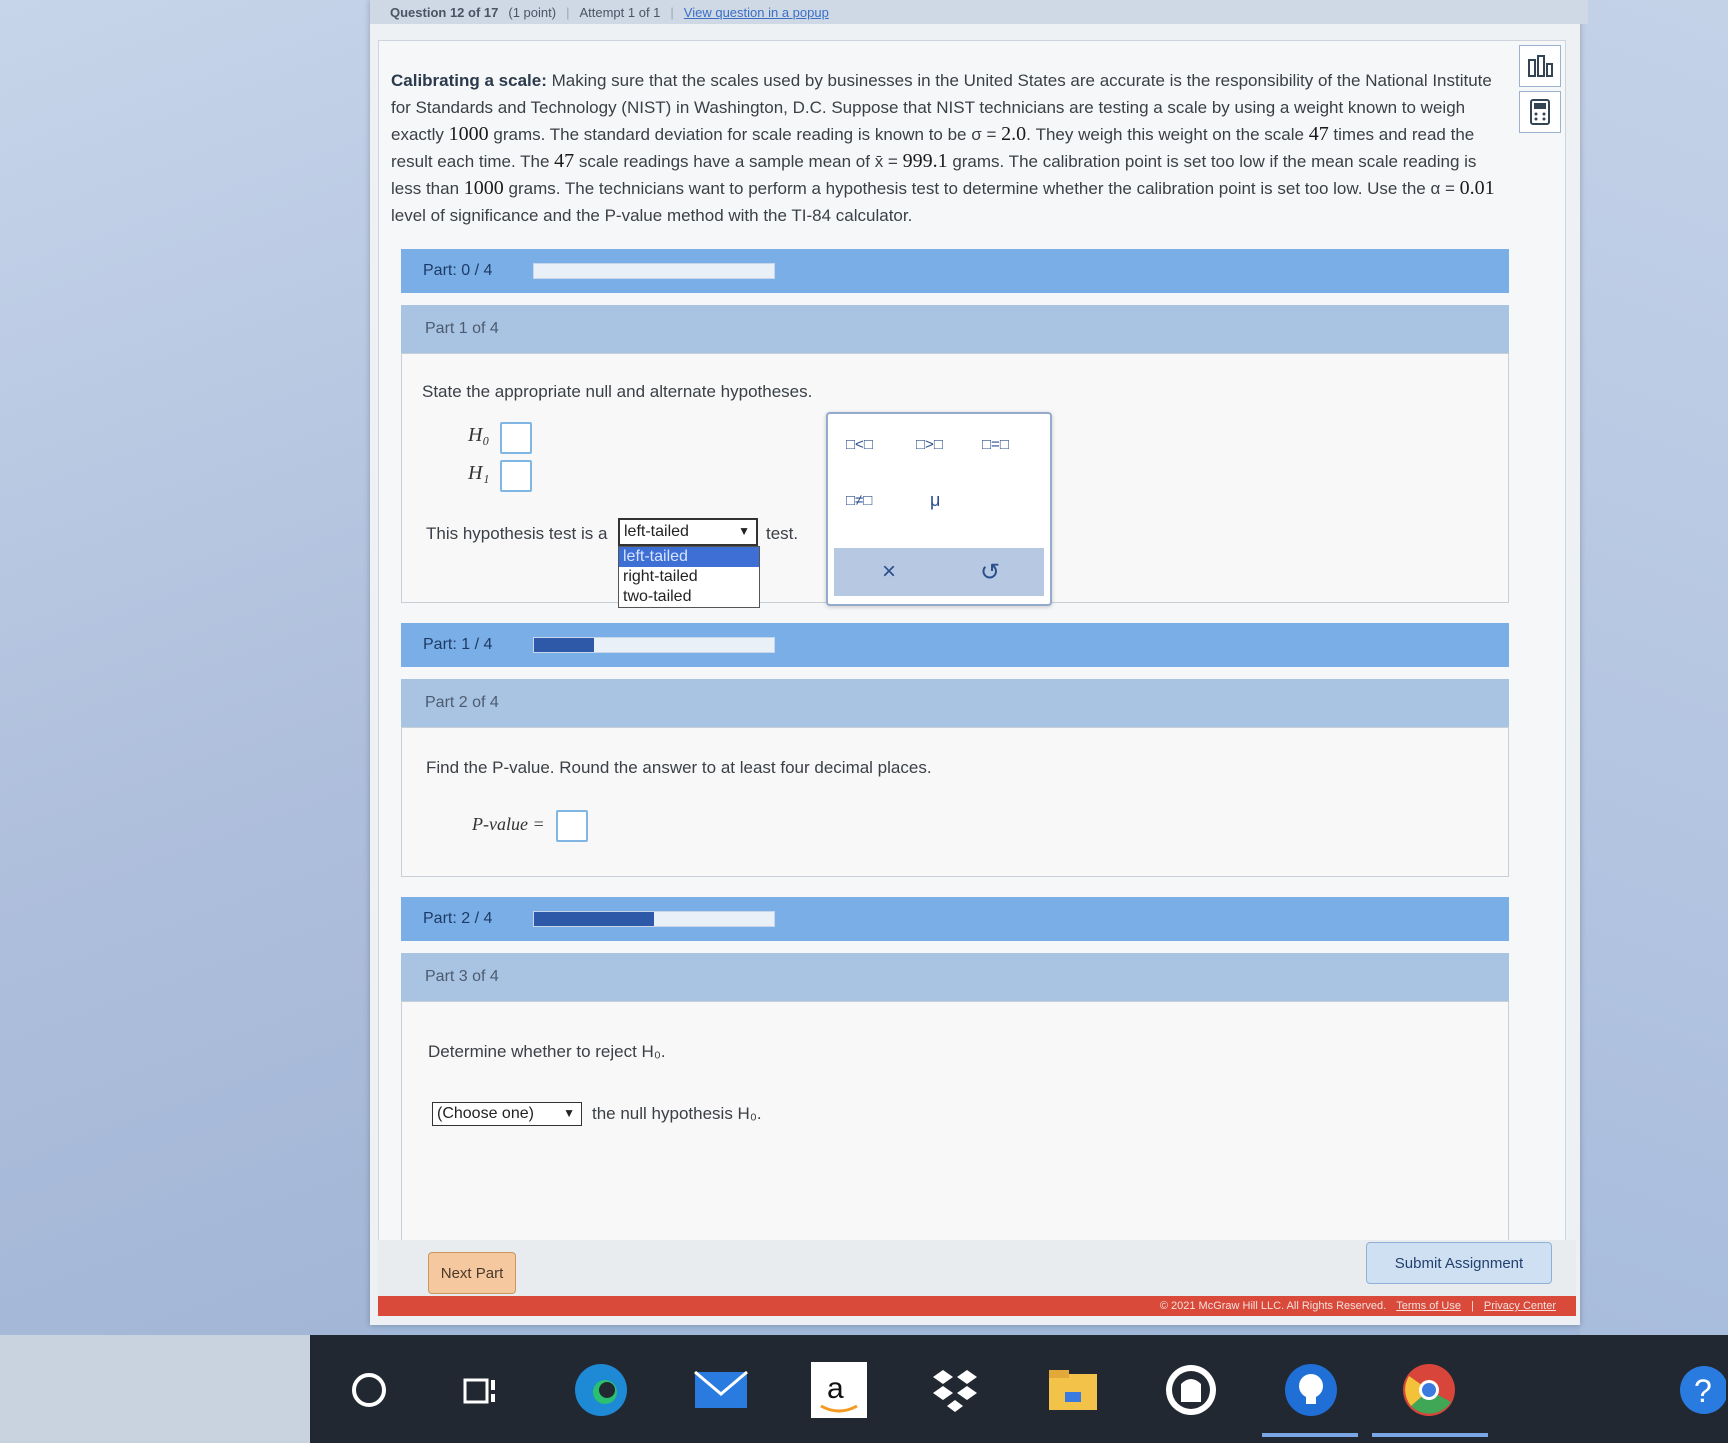 The height and width of the screenshot is (1443, 1728). I want to click on popup-link: View question in a popup, so click(756, 12).